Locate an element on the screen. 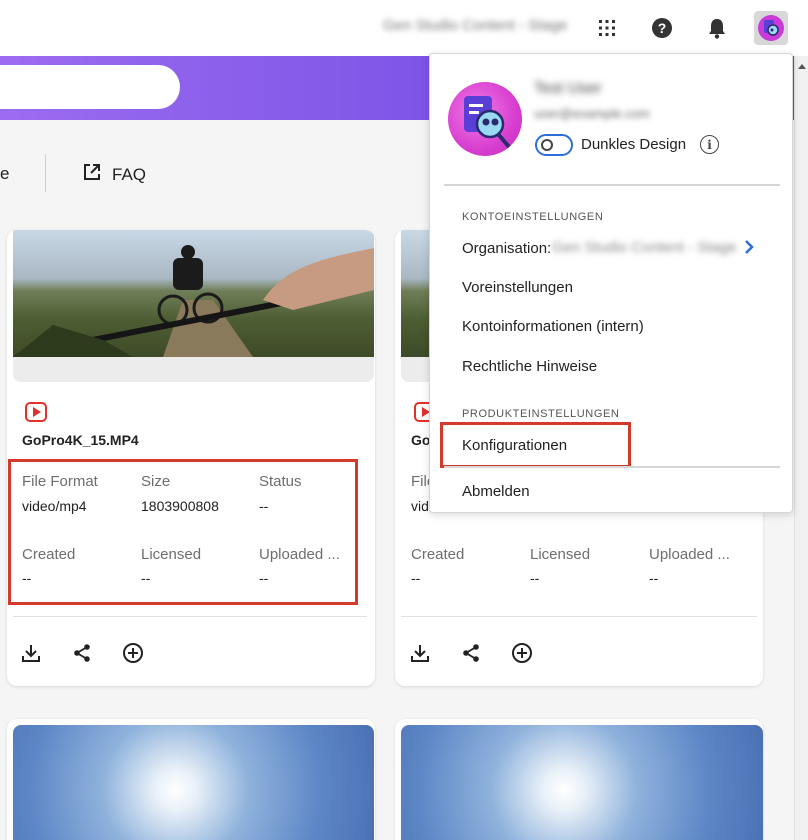  bell-icon is located at coordinates (717, 28).